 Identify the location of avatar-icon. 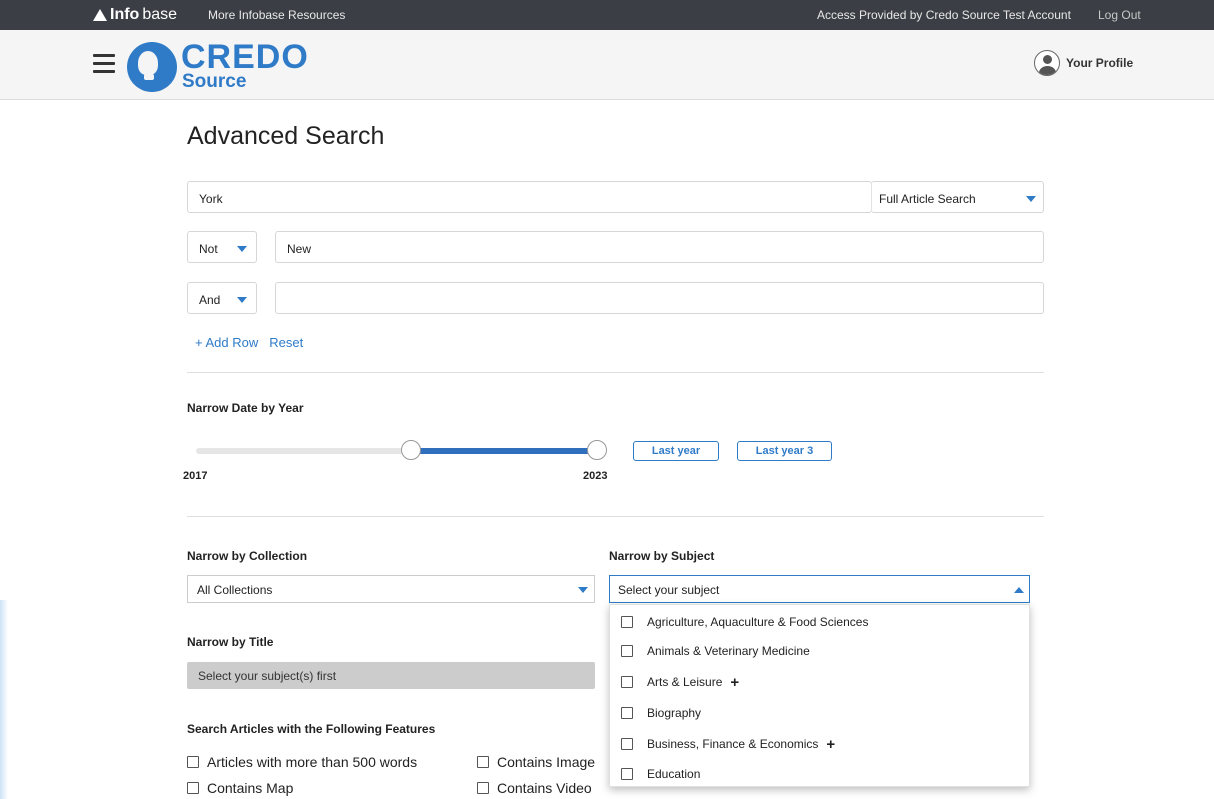
(1047, 63).